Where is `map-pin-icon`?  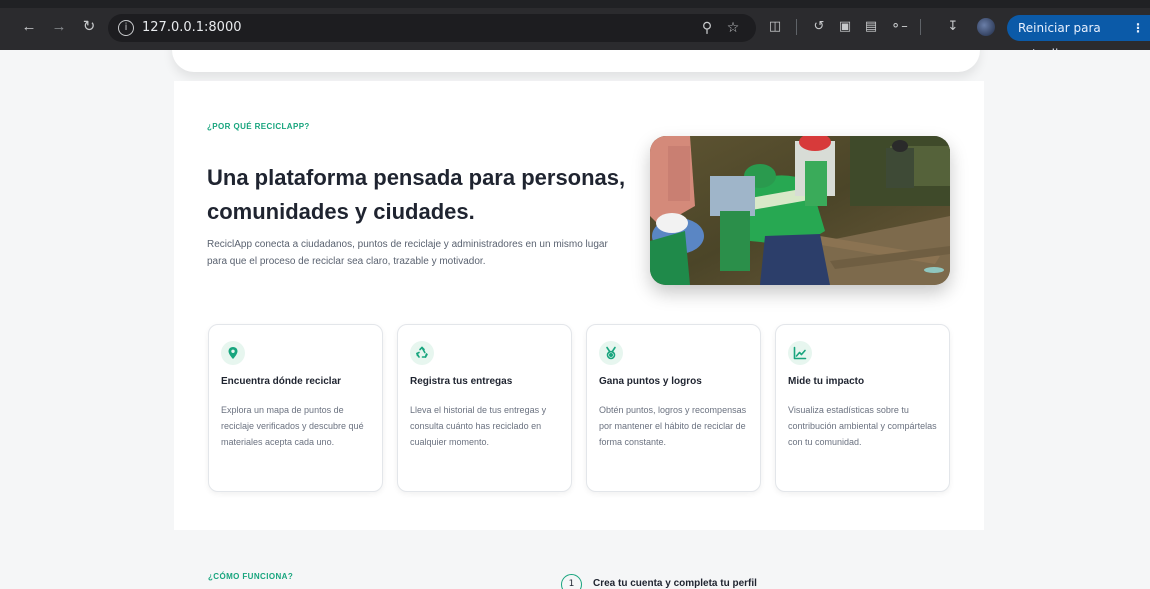
map-pin-icon is located at coordinates (233, 353).